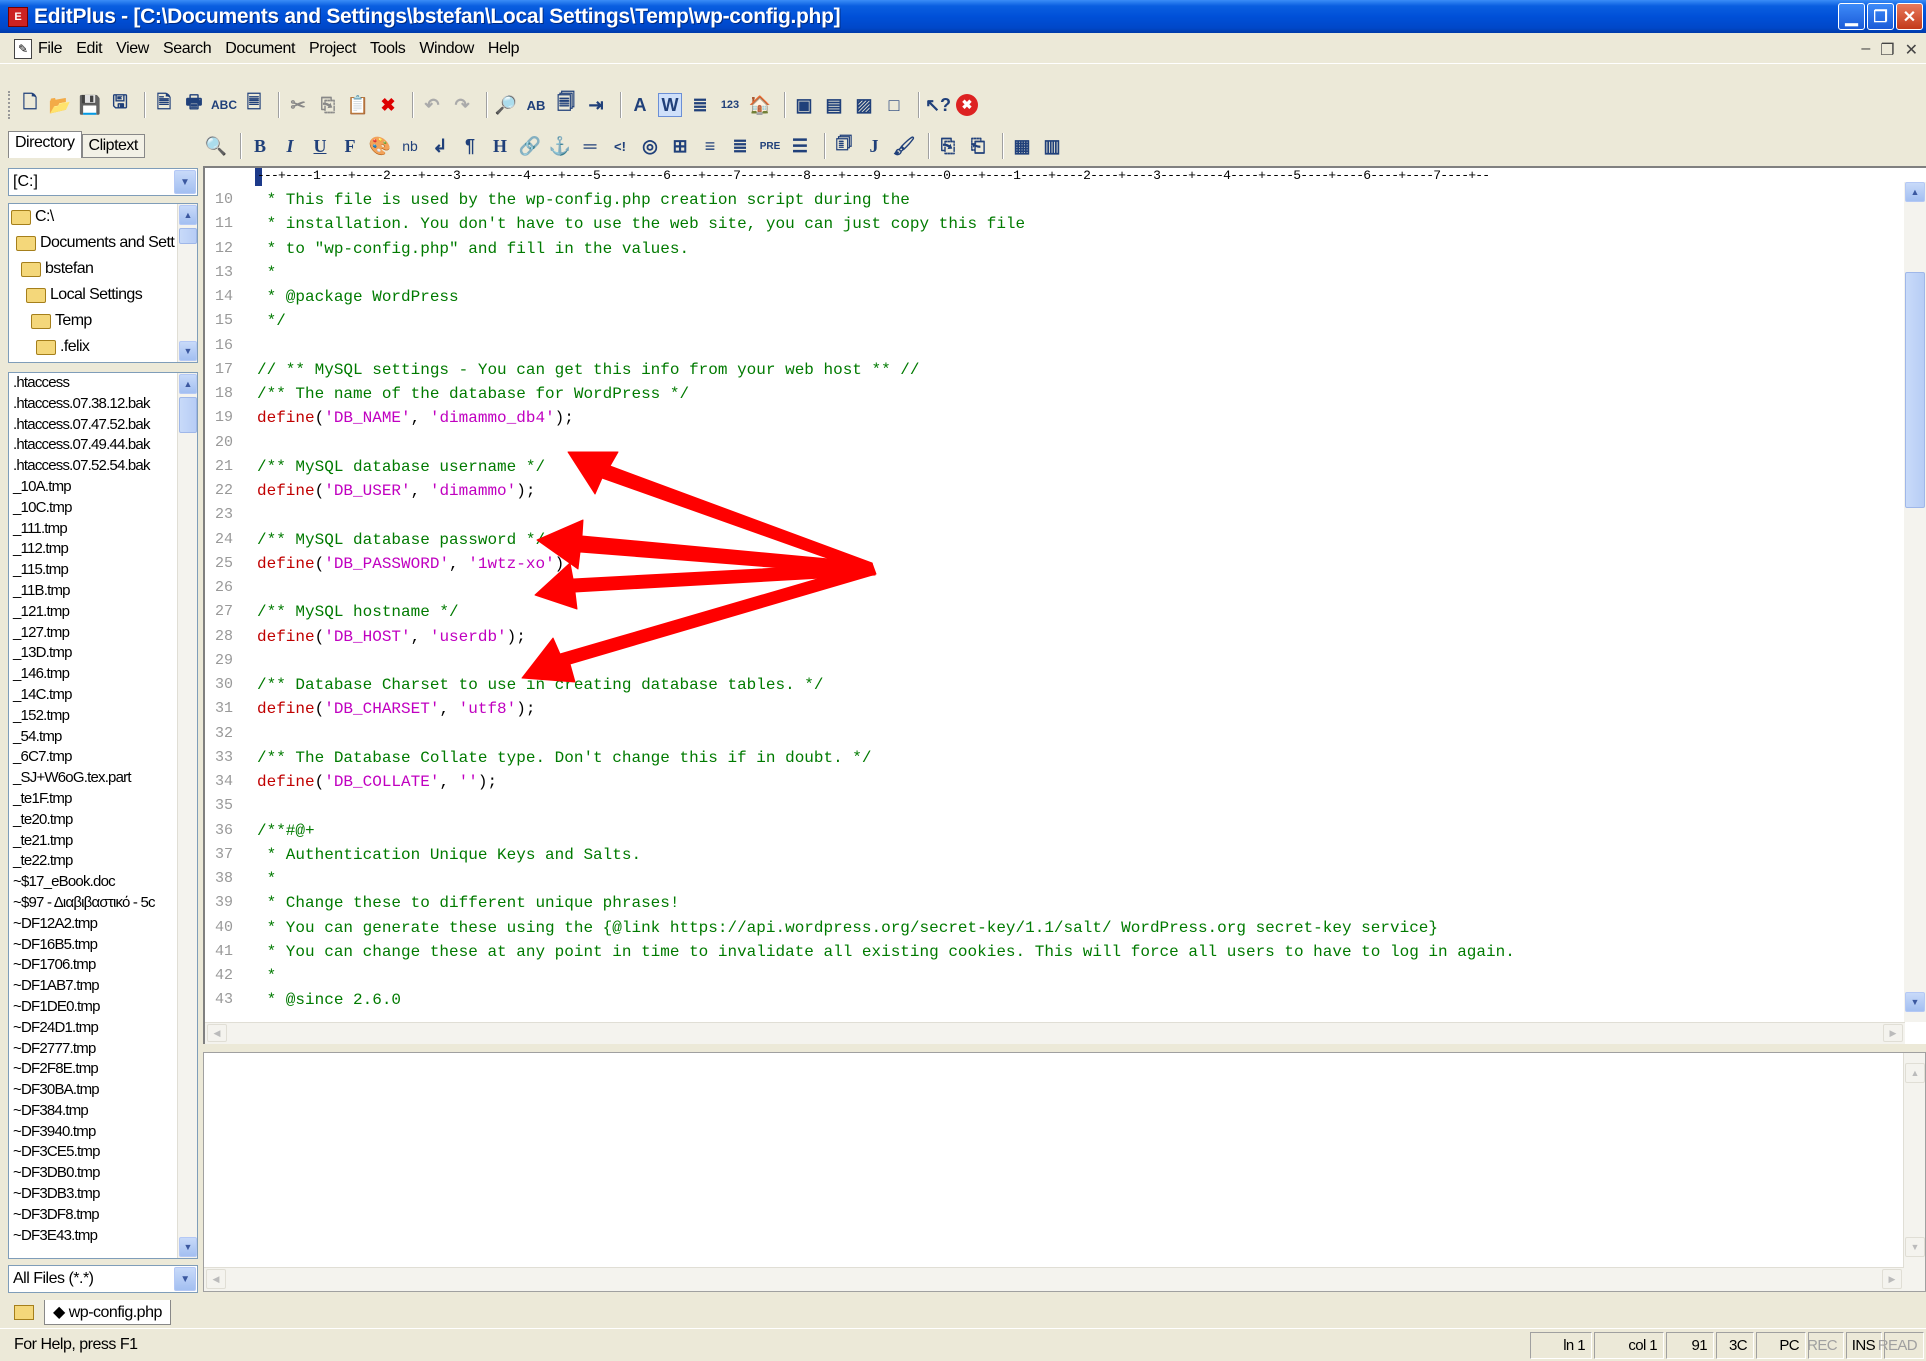 The image size is (1926, 1361). I want to click on menu-search: Search, so click(187, 49).